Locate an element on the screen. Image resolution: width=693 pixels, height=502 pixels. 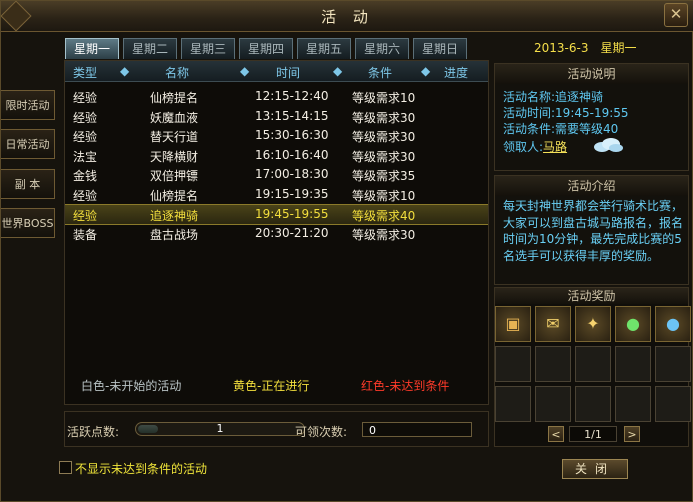
scroll-icon: ✉ is located at coordinates (553, 323).